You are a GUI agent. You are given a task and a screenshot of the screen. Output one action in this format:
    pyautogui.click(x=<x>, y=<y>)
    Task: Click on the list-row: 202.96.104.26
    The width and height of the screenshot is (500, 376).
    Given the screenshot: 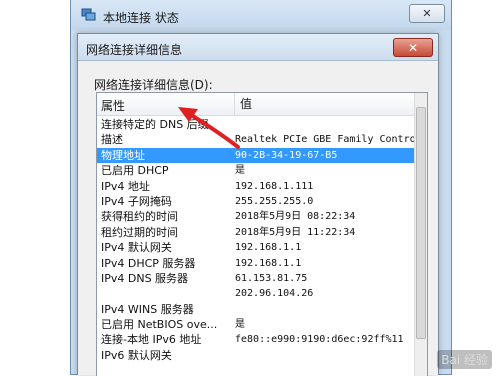 What is the action you would take?
    pyautogui.click(x=256, y=293)
    